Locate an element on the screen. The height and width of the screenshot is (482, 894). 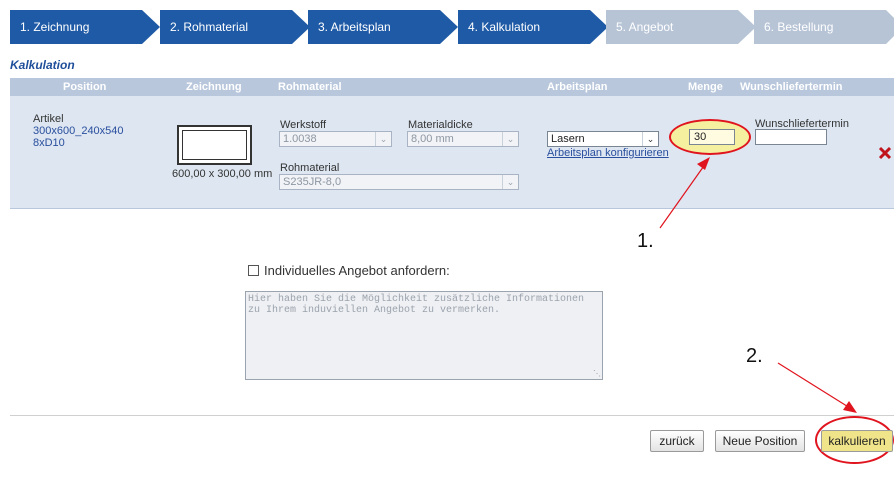
offer-checkbox-label: Individuelles Angebot anfordern: is located at coordinates (357, 270).